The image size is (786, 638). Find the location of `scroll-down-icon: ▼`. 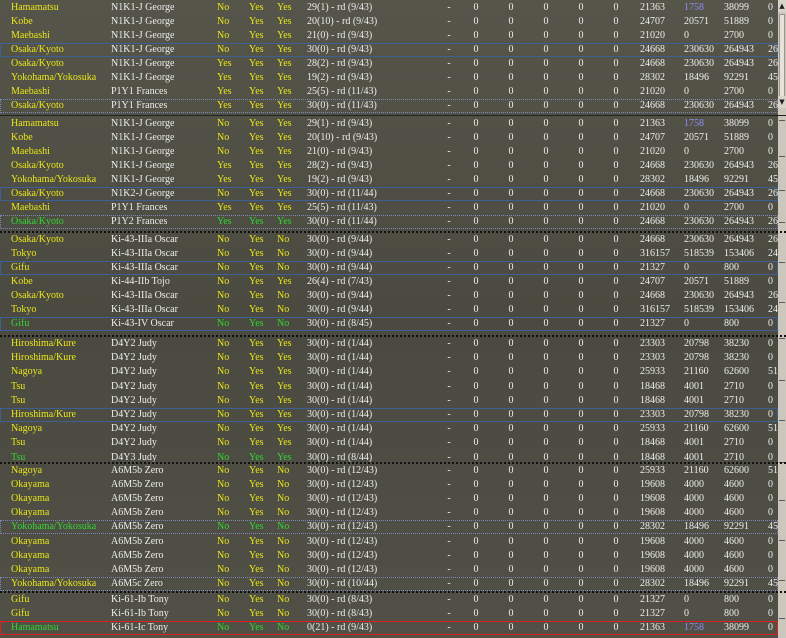

scroll-down-icon: ▼ is located at coordinates (782, 102).